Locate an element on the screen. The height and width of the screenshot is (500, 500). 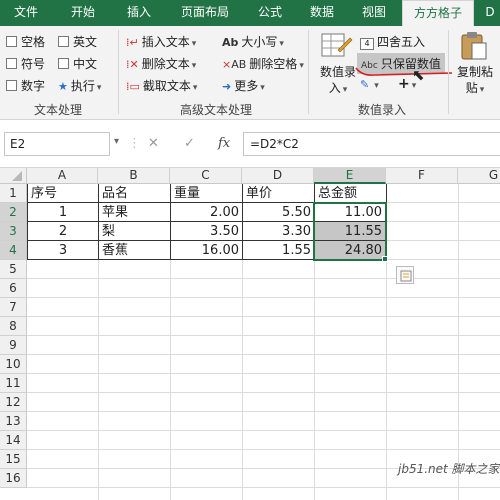
cell-b1: 品名 is located at coordinates (134, 193).